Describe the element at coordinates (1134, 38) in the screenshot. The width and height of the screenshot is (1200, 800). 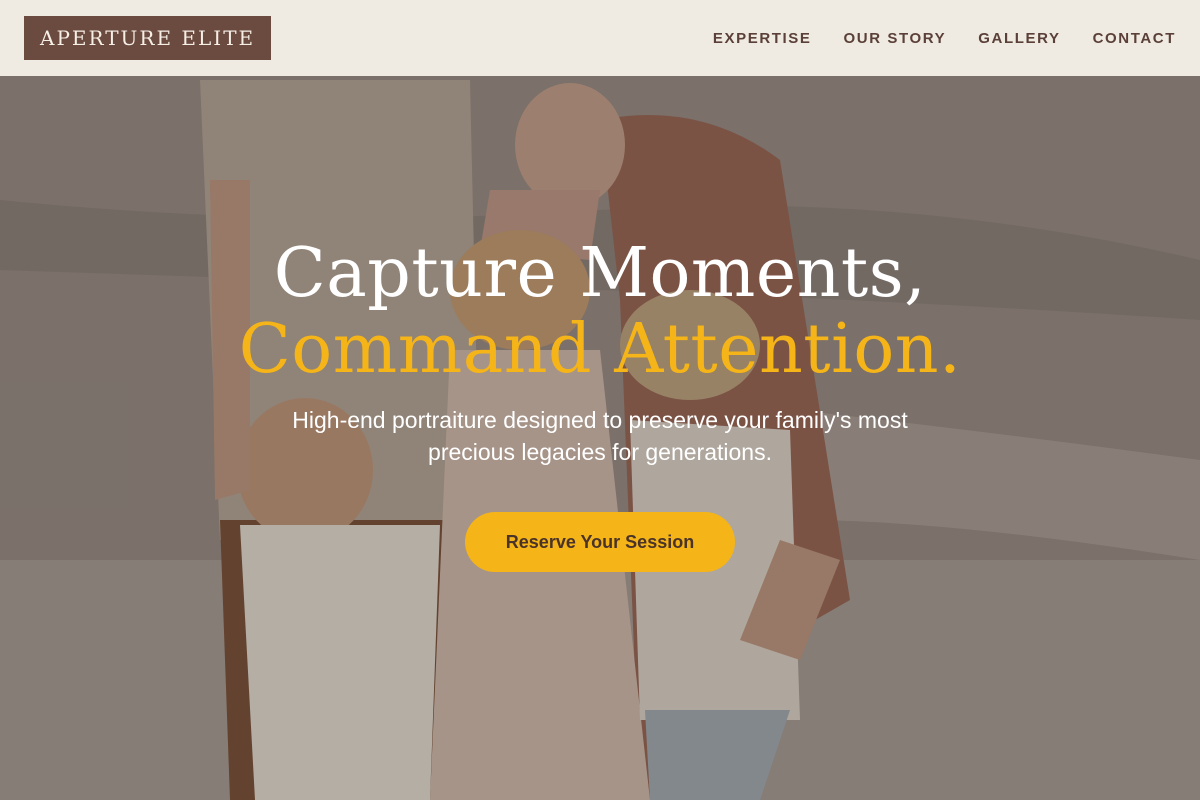
I see `nav-link-contact: CONTACT` at that location.